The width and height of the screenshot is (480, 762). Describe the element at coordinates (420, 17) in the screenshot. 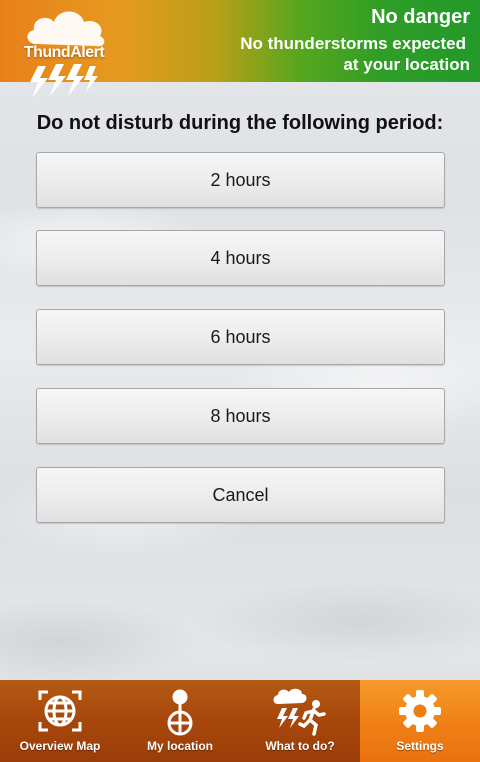

I see `status-title: No danger` at that location.